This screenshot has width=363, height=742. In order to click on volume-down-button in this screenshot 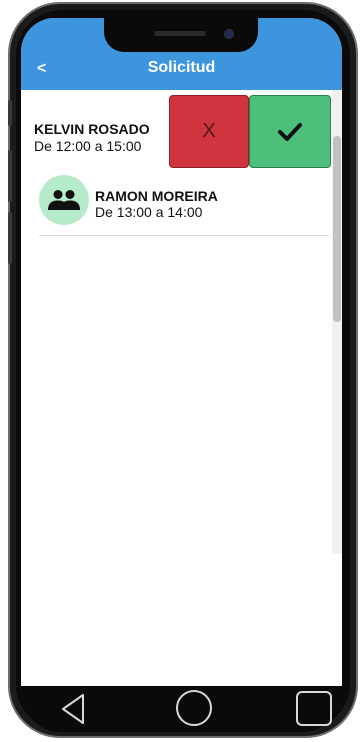, I will do `click(10, 238)`.